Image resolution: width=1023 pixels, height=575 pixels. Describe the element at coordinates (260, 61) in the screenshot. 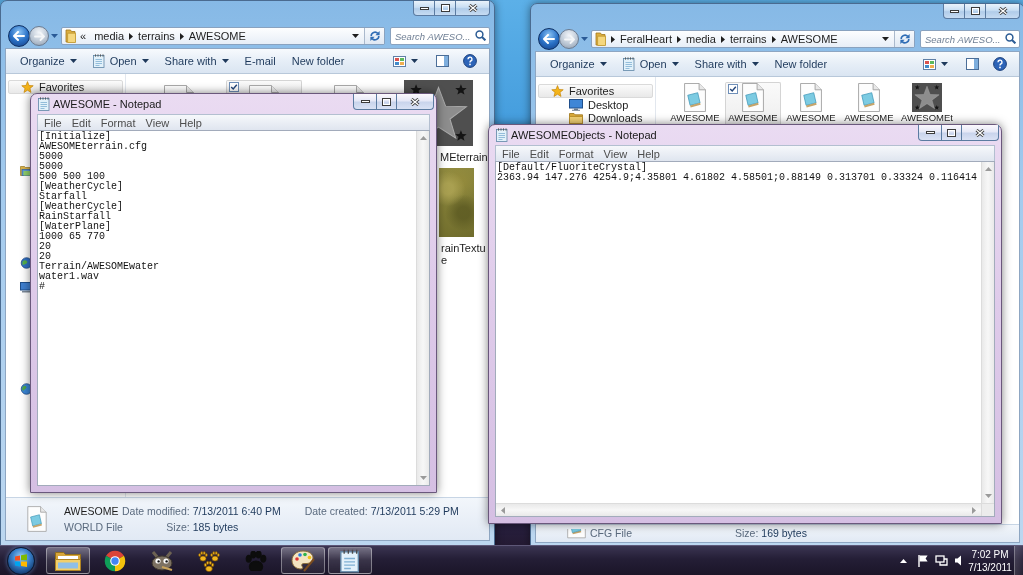

I see `toolbar-button: E-mail` at that location.